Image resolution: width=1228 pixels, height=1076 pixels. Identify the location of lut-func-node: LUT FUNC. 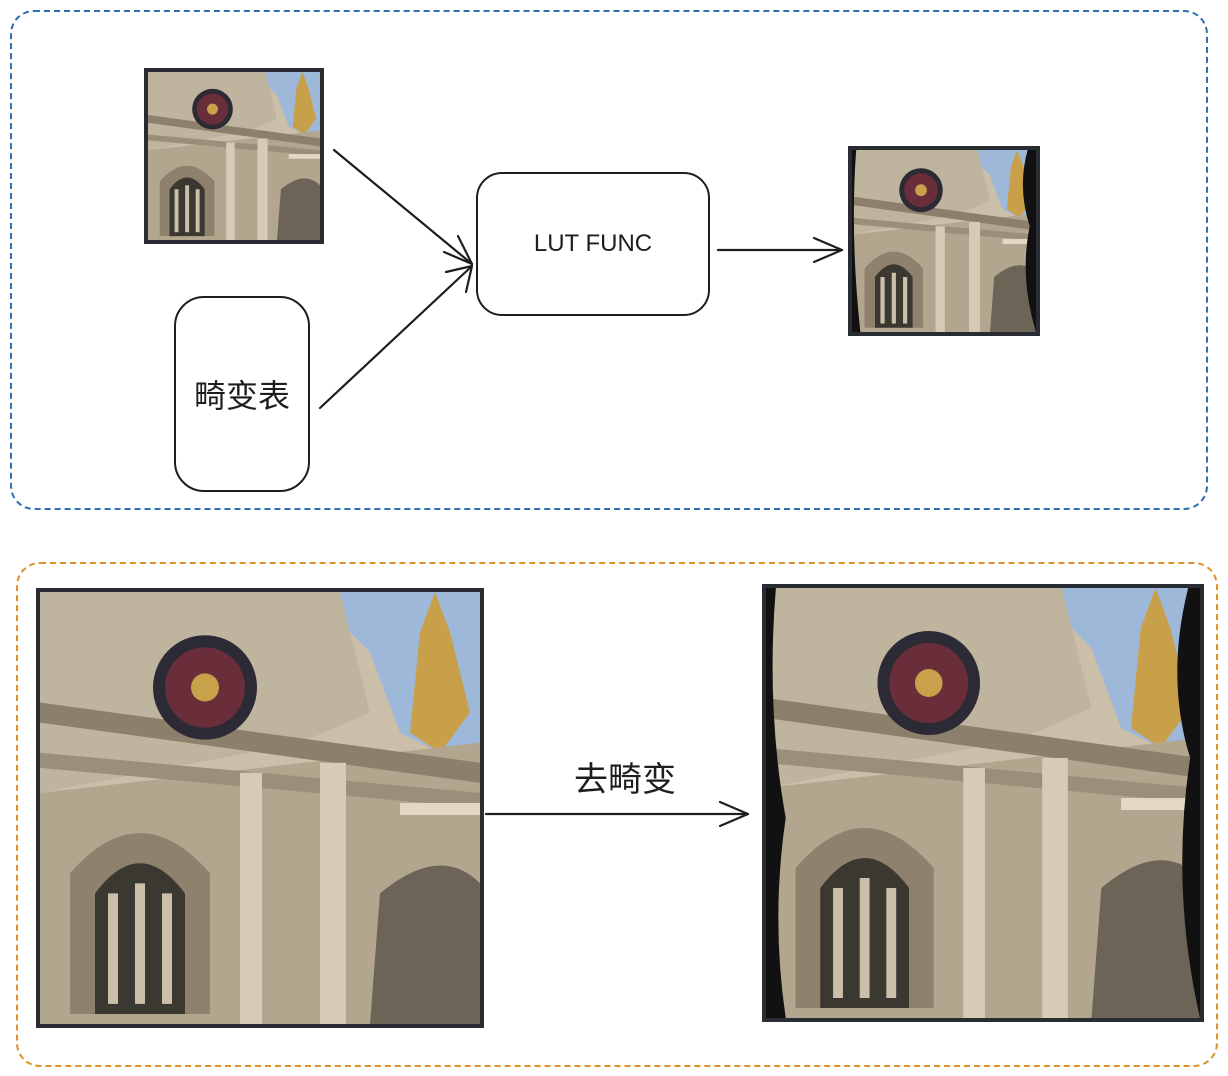
(593, 244).